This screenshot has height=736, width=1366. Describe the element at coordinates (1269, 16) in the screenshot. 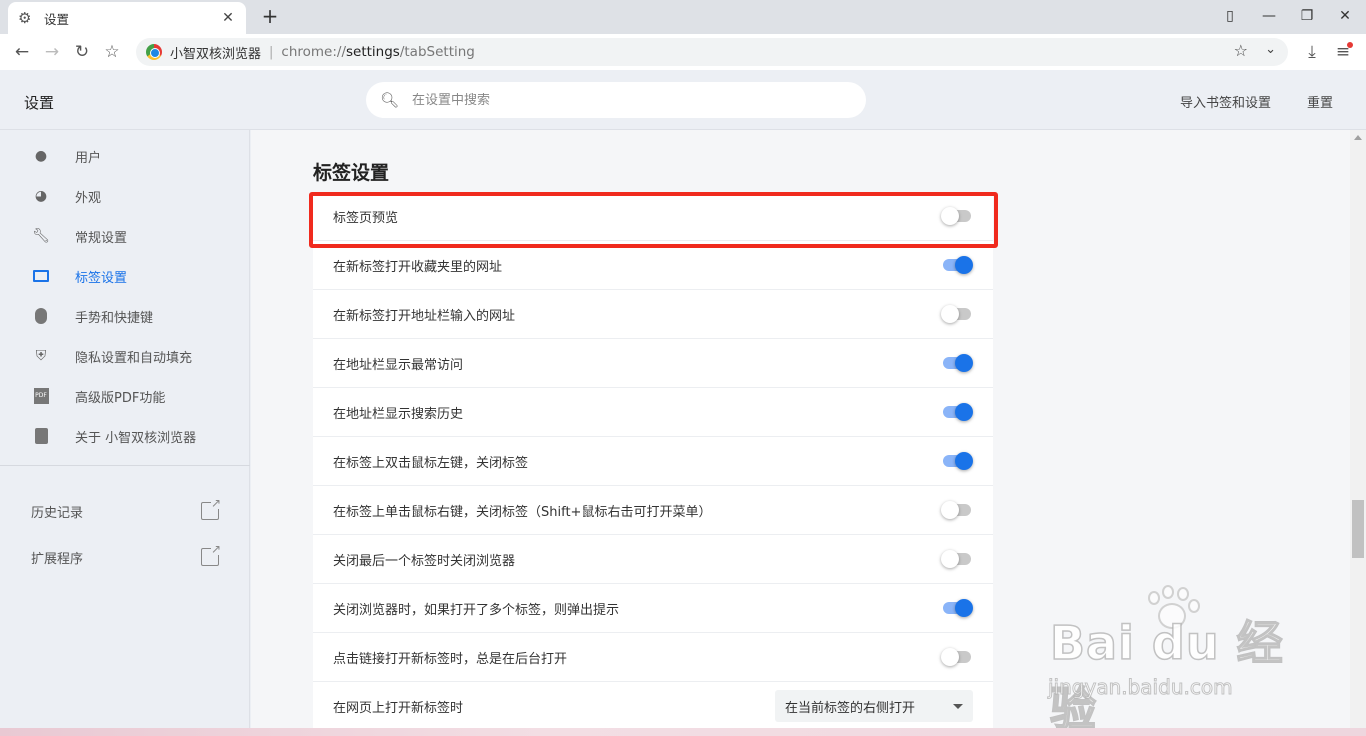

I see `minimize-button: —` at that location.